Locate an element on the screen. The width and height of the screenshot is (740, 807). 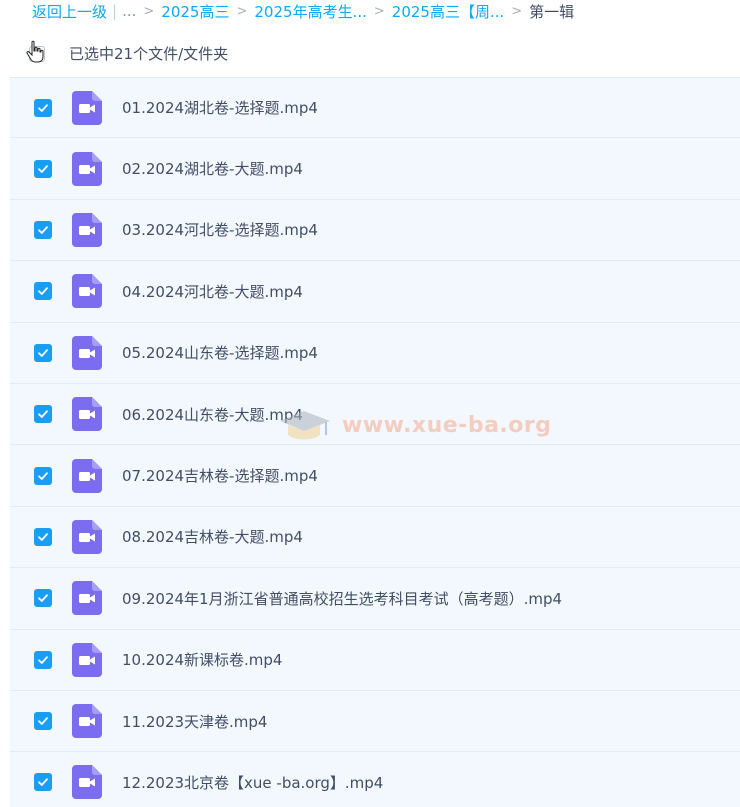
file-row: 12.2023北京卷【xue -ba.org】.mp4 is located at coordinates (375, 779).